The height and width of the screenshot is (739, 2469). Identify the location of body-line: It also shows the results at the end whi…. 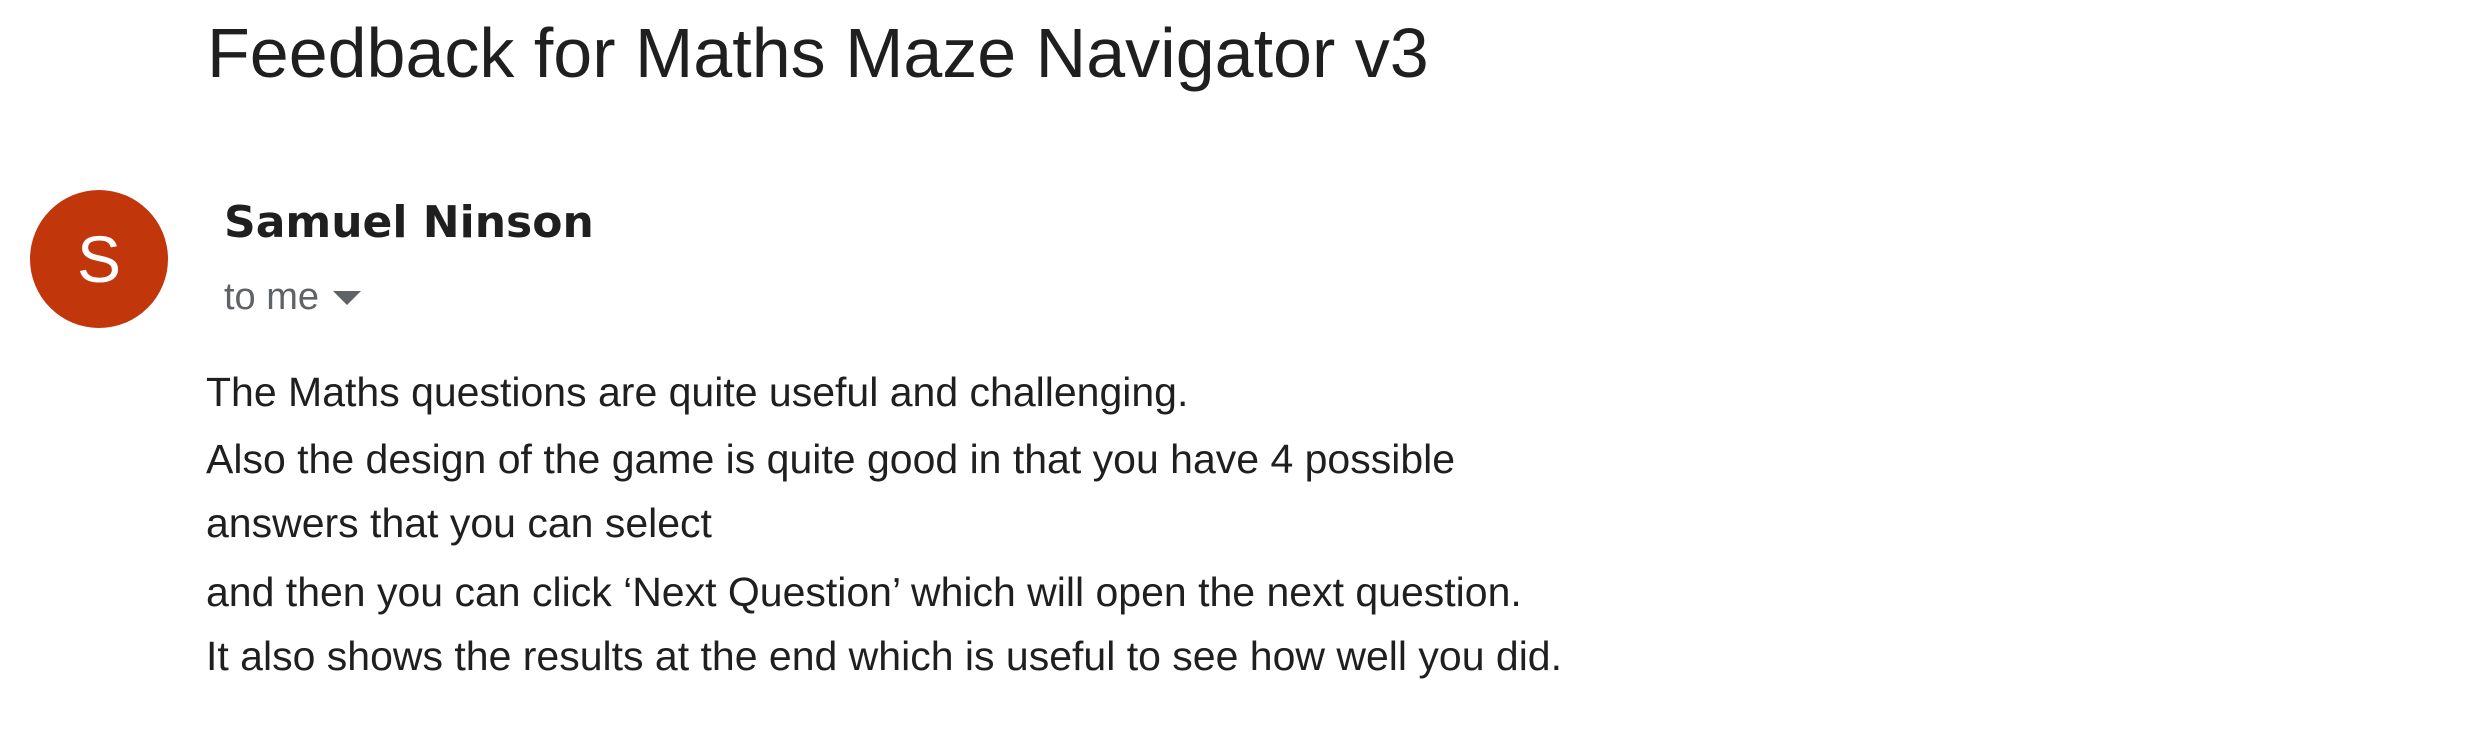
(884, 656).